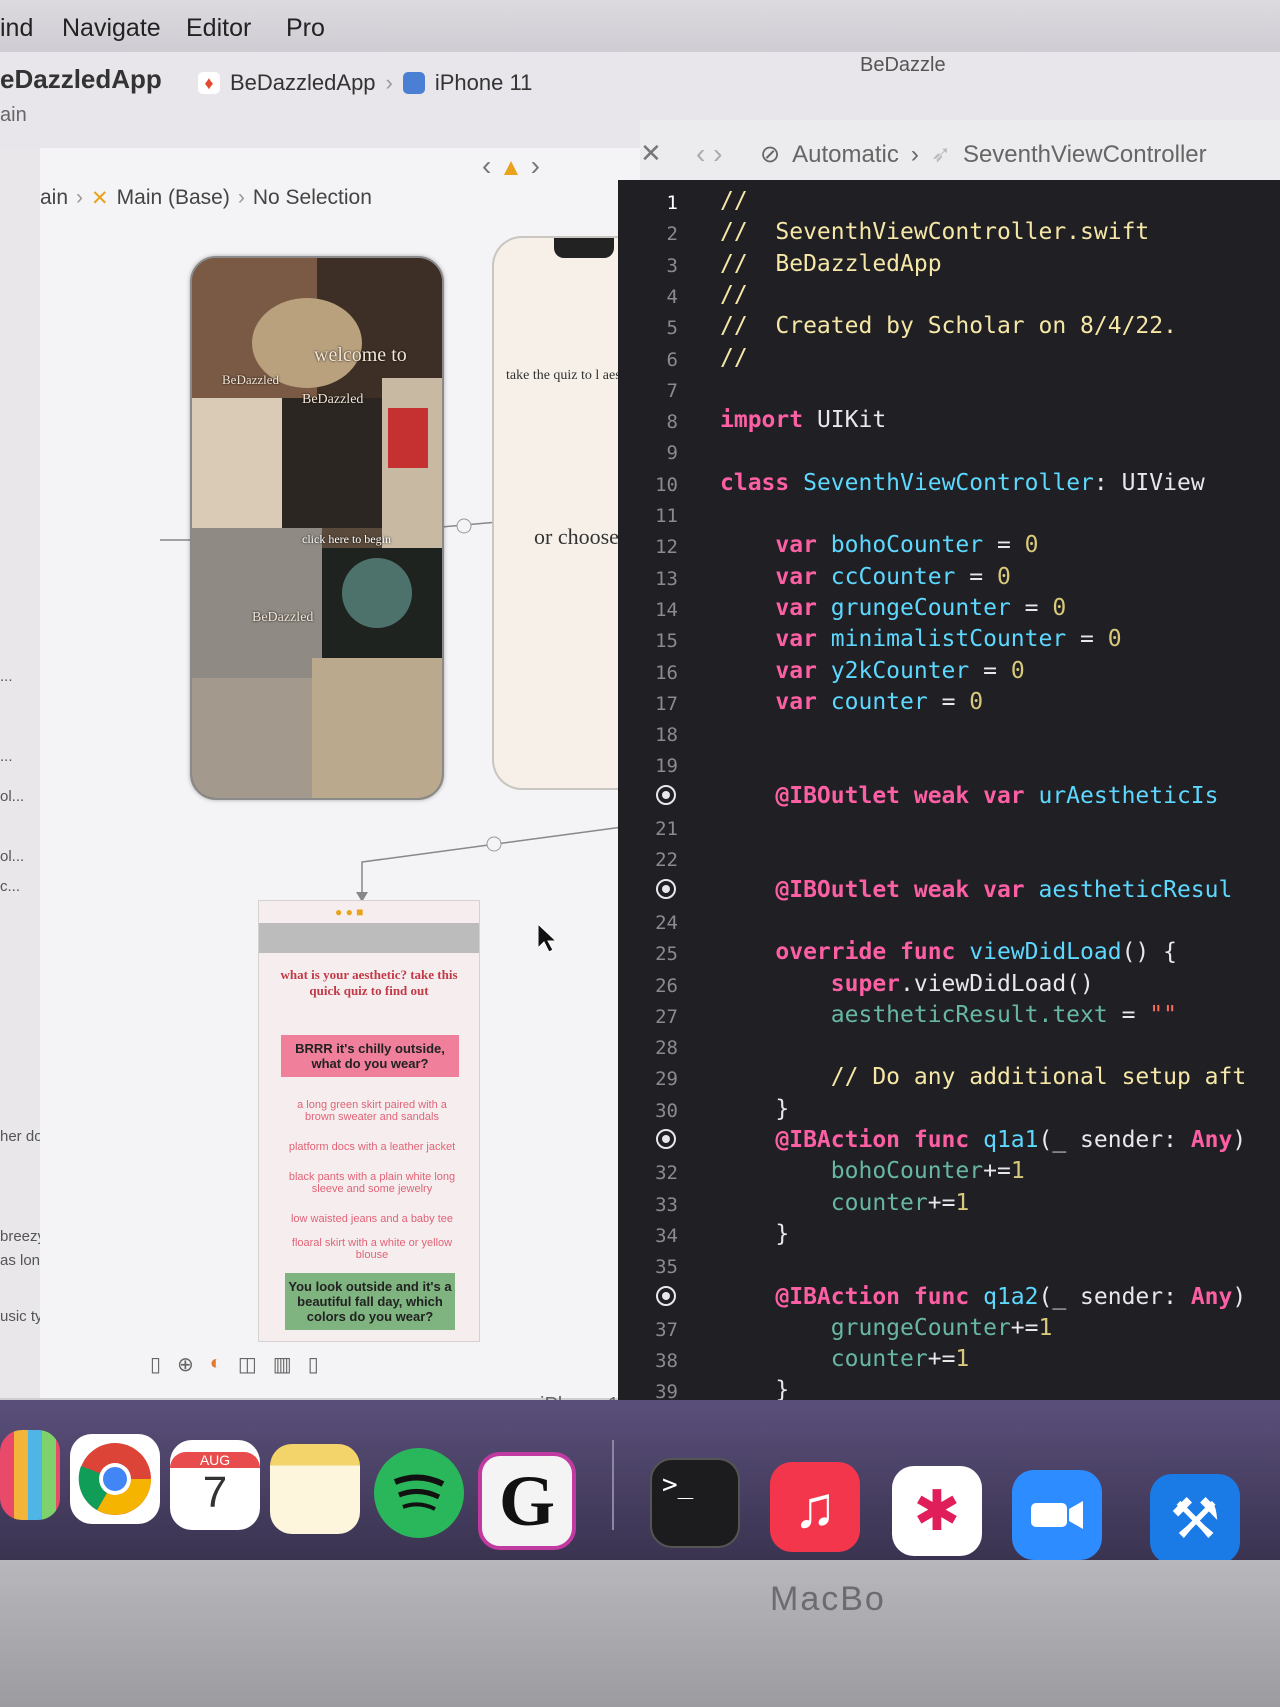 This screenshot has width=1280, height=1707. I want to click on code-line: 38 counter+=1, so click(949, 1361).